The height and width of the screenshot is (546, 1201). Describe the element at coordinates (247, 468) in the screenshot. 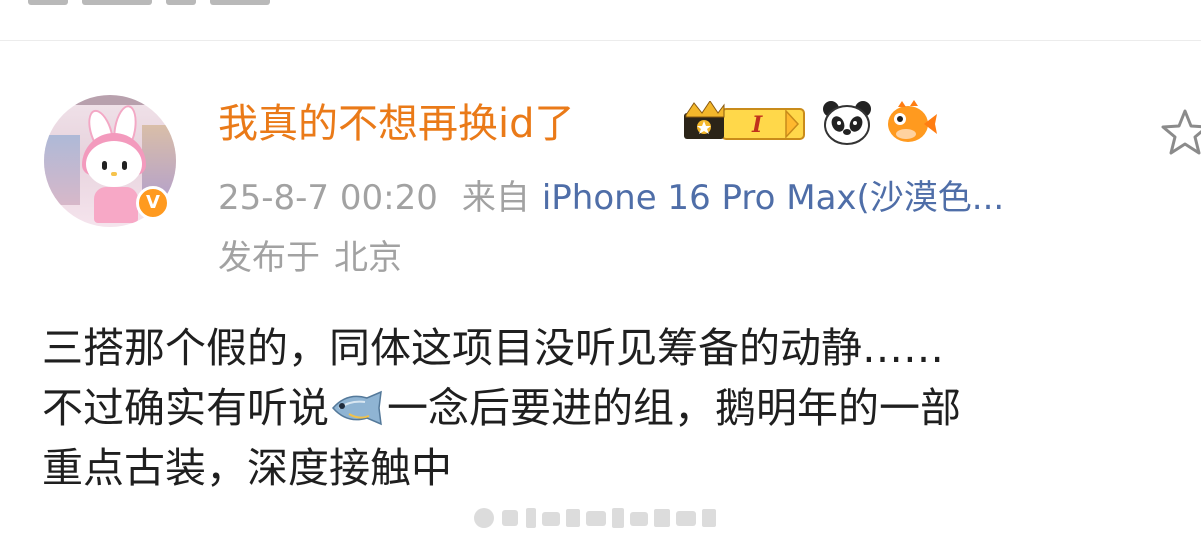

I see `post-text-line: 重点古装，深度接触中` at that location.